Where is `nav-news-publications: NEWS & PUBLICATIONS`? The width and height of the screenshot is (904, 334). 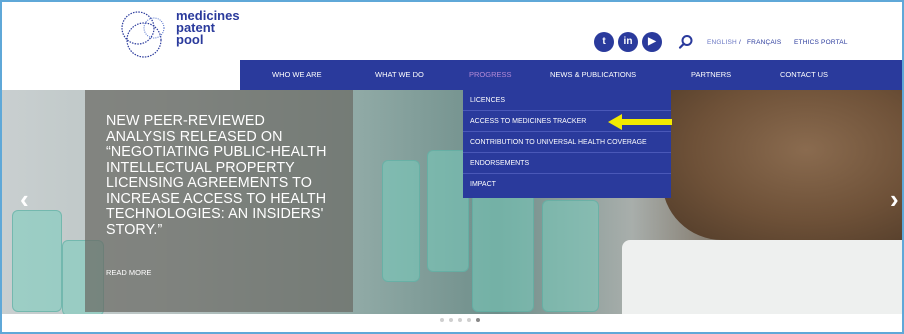
nav-news-publications: NEWS & PUBLICATIONS is located at coordinates (593, 75).